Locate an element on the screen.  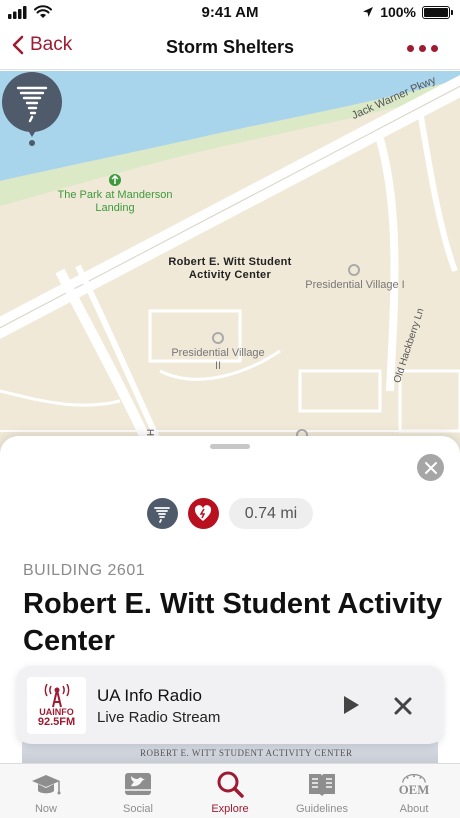
presidential-village-1-label: Presidential Village I is located at coordinates (355, 285).